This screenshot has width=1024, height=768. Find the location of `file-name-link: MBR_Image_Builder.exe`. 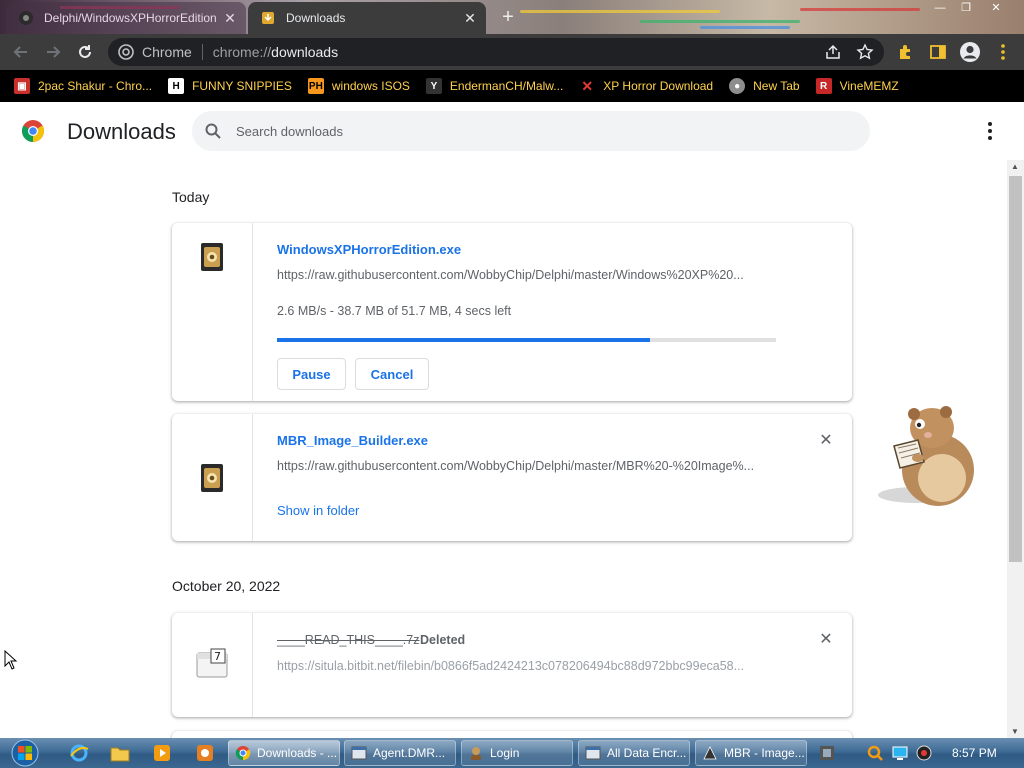

file-name-link: MBR_Image_Builder.exe is located at coordinates (352, 440).